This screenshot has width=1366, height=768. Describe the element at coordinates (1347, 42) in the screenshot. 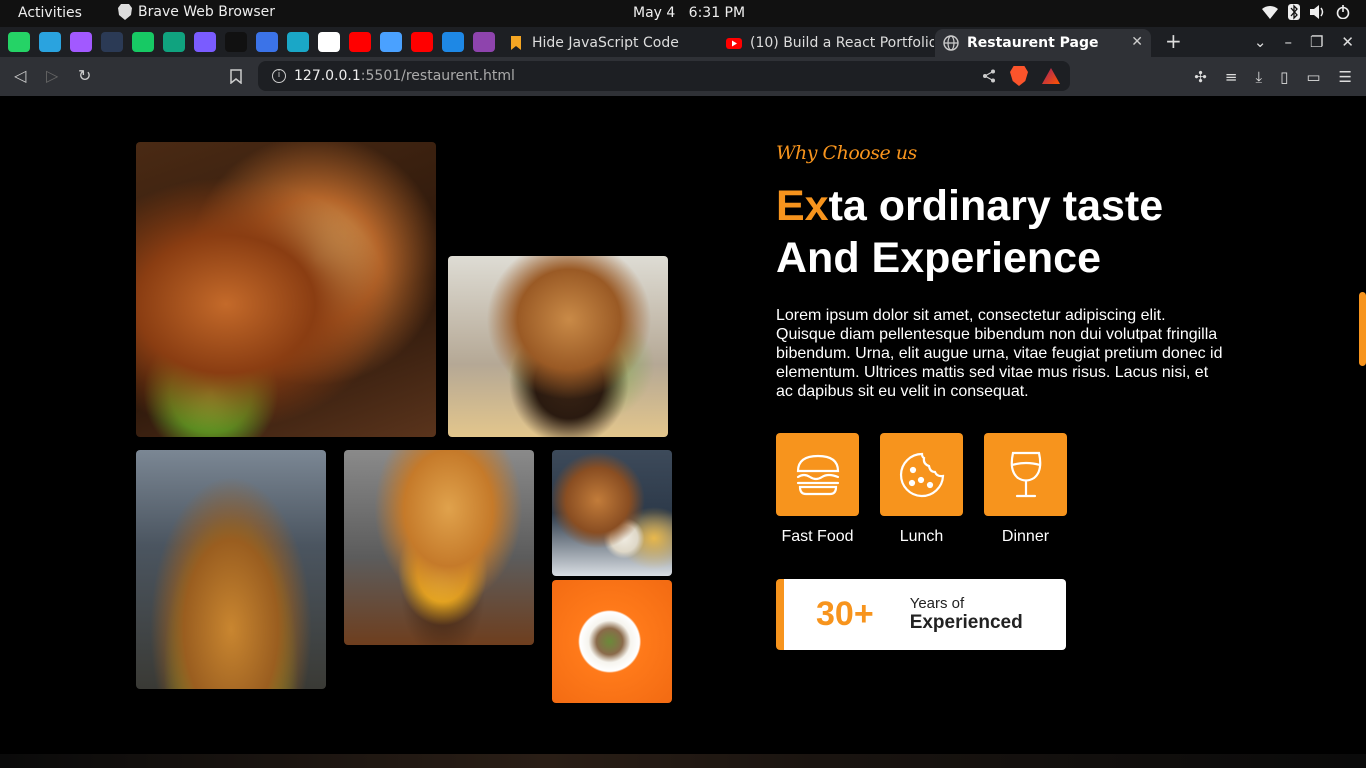

I see `close-window-button: ✕` at that location.